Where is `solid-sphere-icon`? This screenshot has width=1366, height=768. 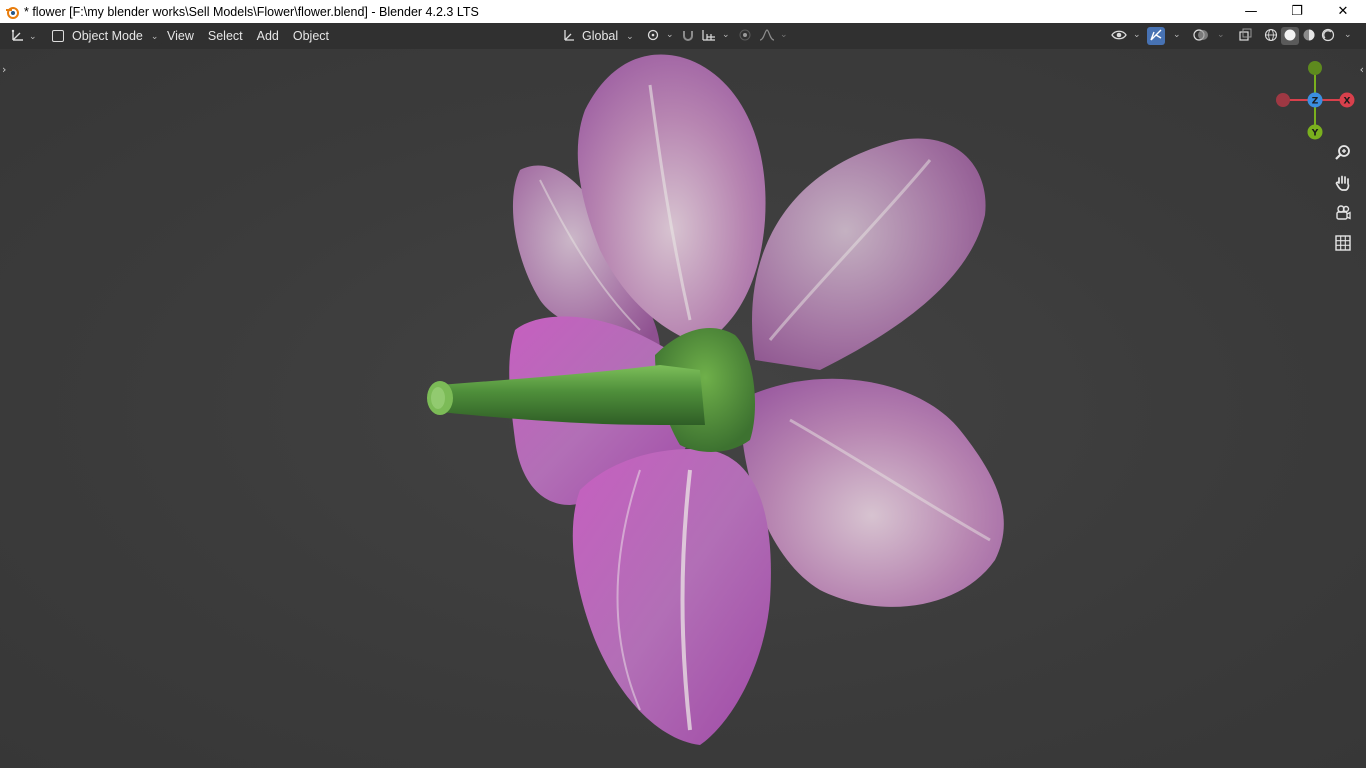
solid-sphere-icon is located at coordinates (1290, 36).